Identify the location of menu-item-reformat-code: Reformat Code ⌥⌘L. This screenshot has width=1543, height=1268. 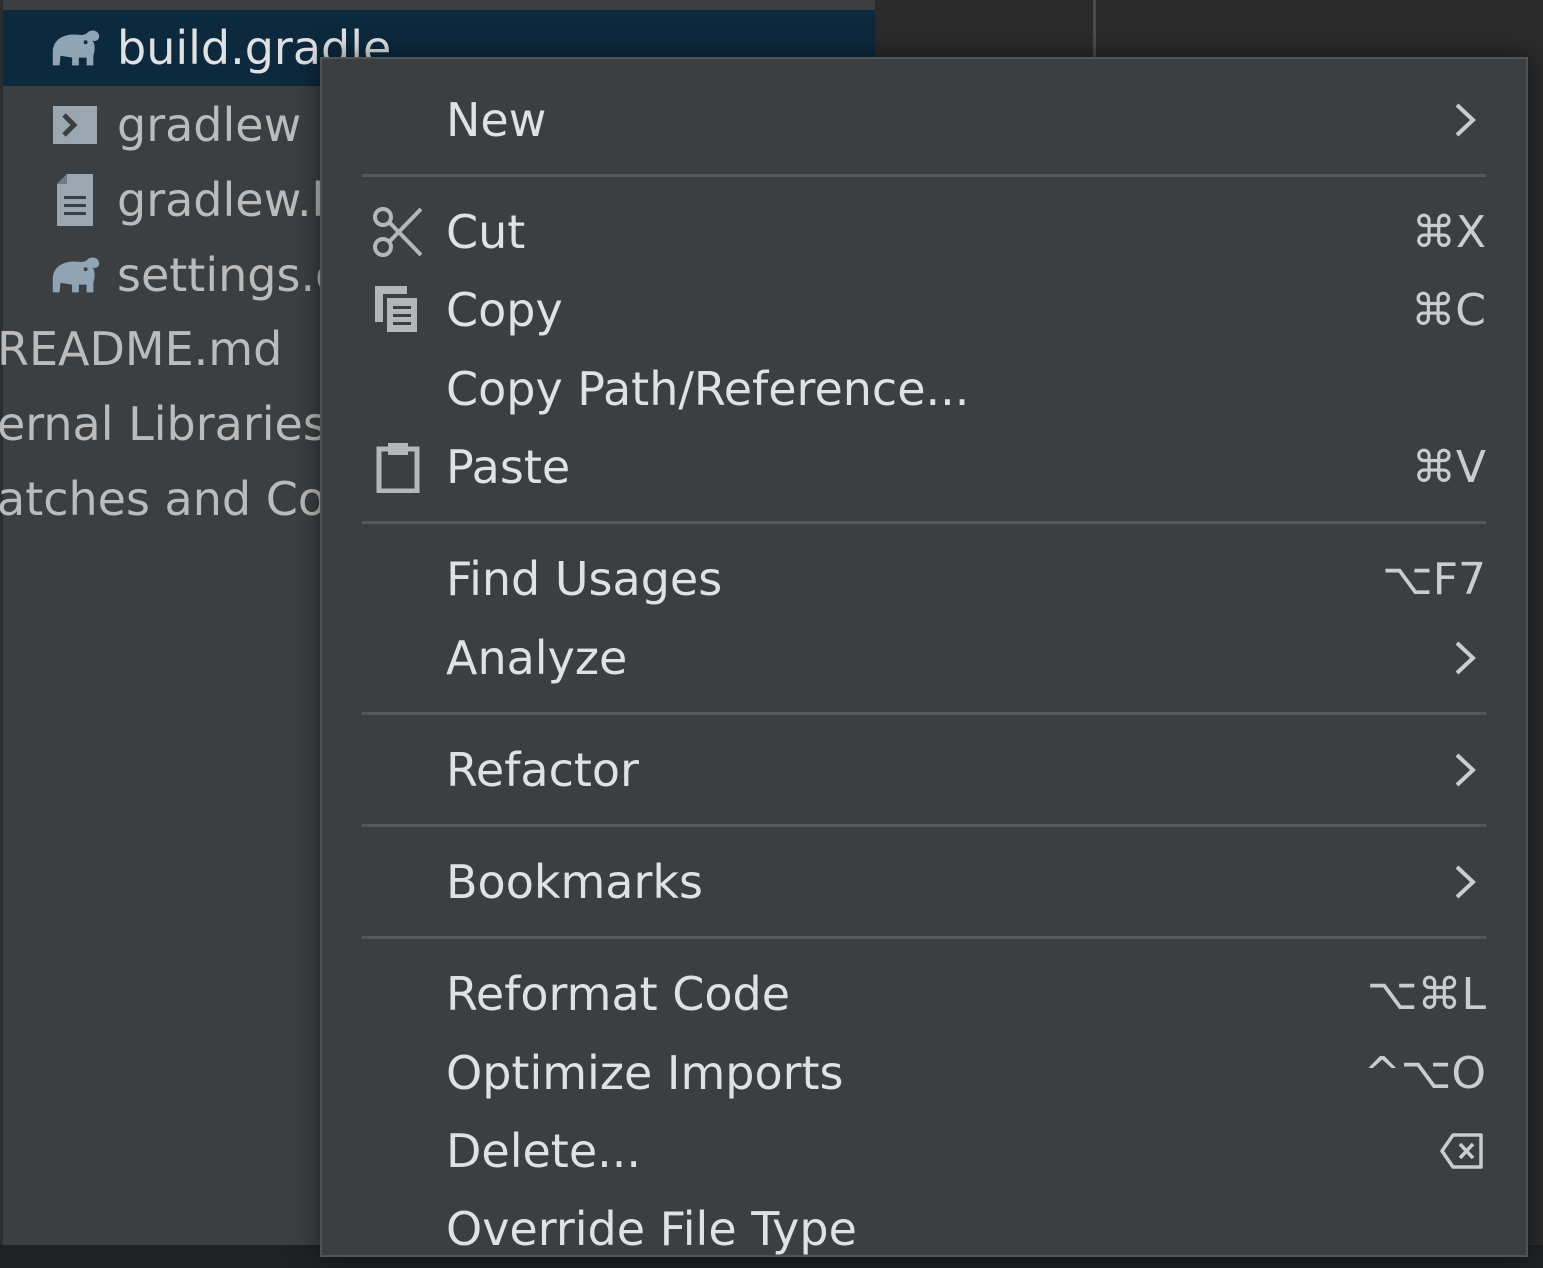
(924, 994).